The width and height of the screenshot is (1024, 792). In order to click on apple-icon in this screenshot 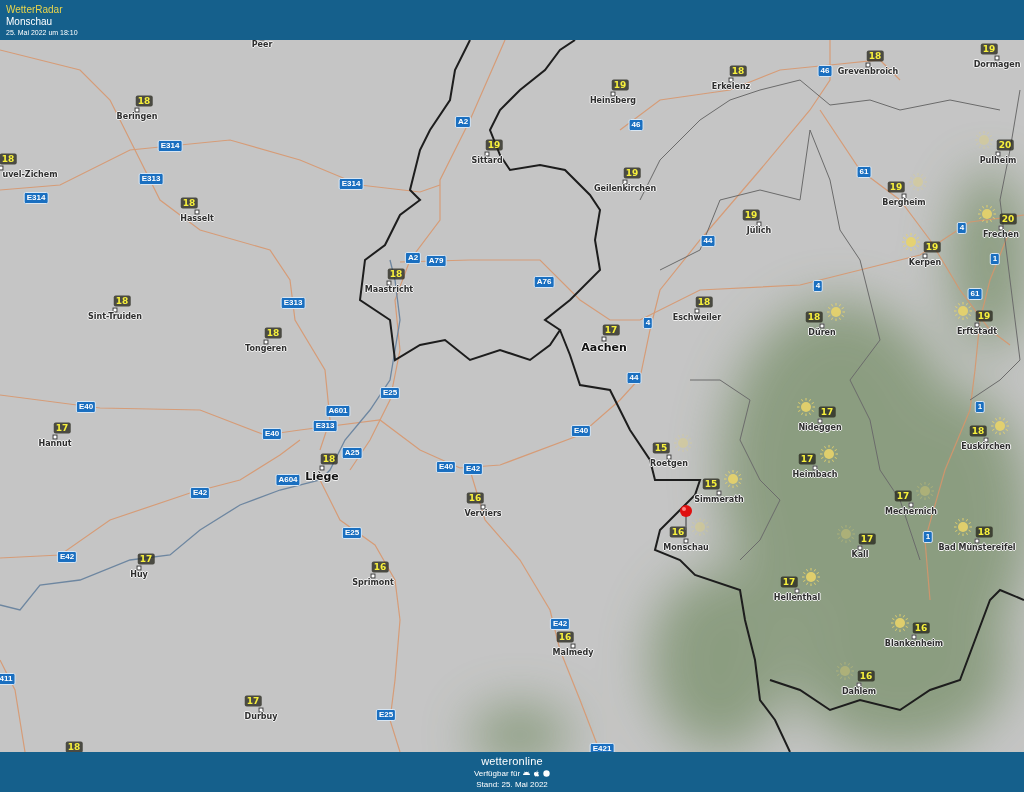, I will do `click(537, 773)`.